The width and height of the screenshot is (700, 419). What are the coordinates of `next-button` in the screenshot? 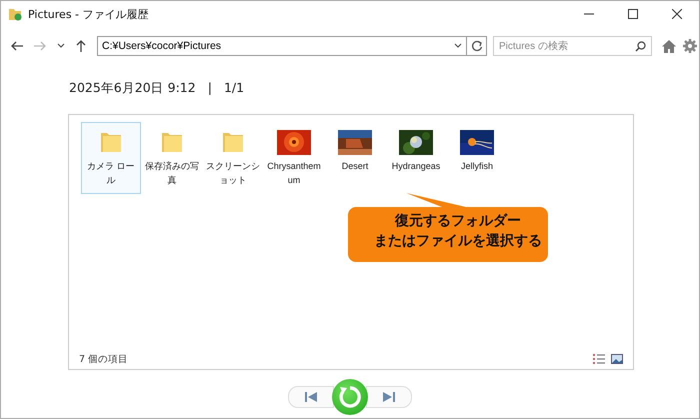 It's located at (389, 397).